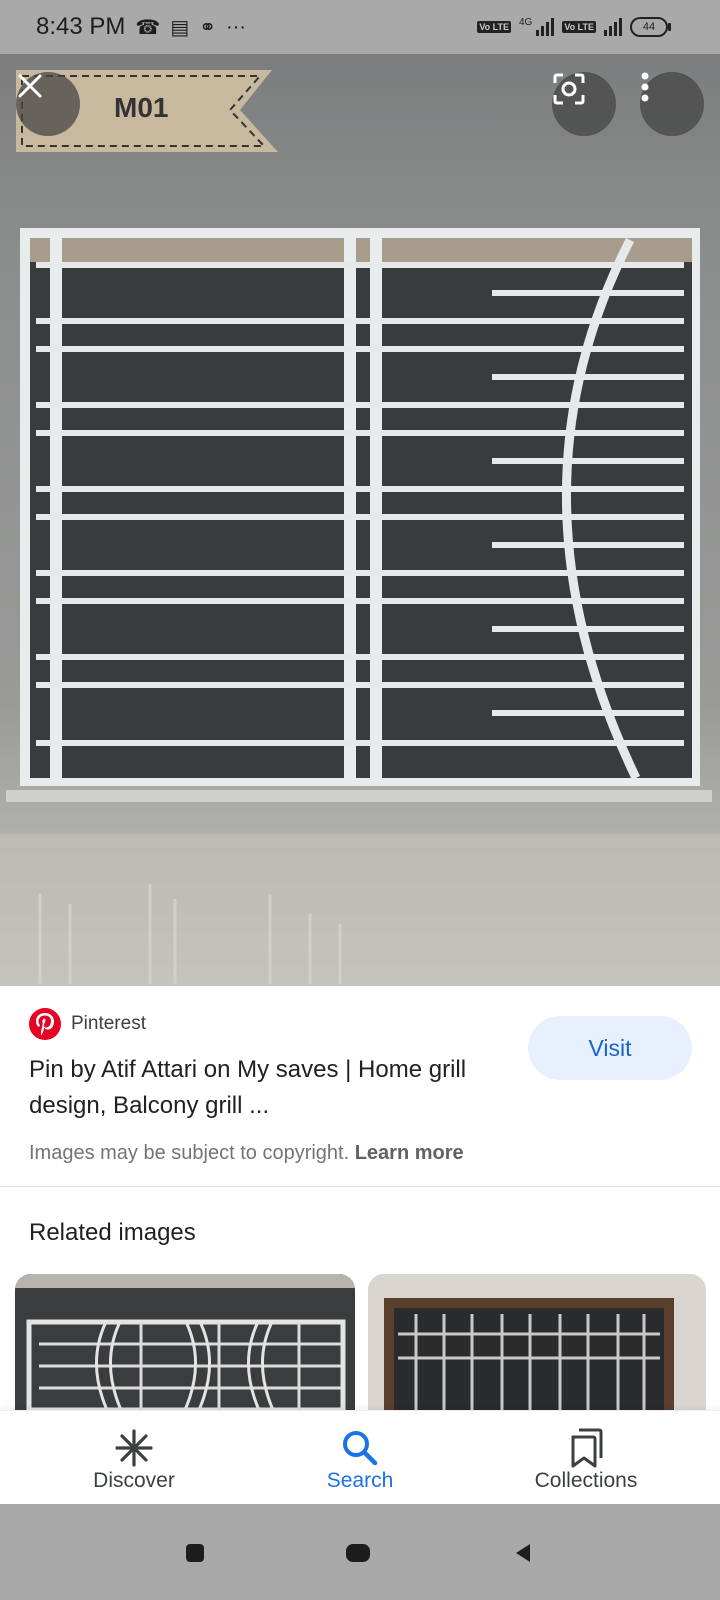 The width and height of the screenshot is (720, 1600). What do you see at coordinates (587, 1448) in the screenshot?
I see `collections-icon` at bounding box center [587, 1448].